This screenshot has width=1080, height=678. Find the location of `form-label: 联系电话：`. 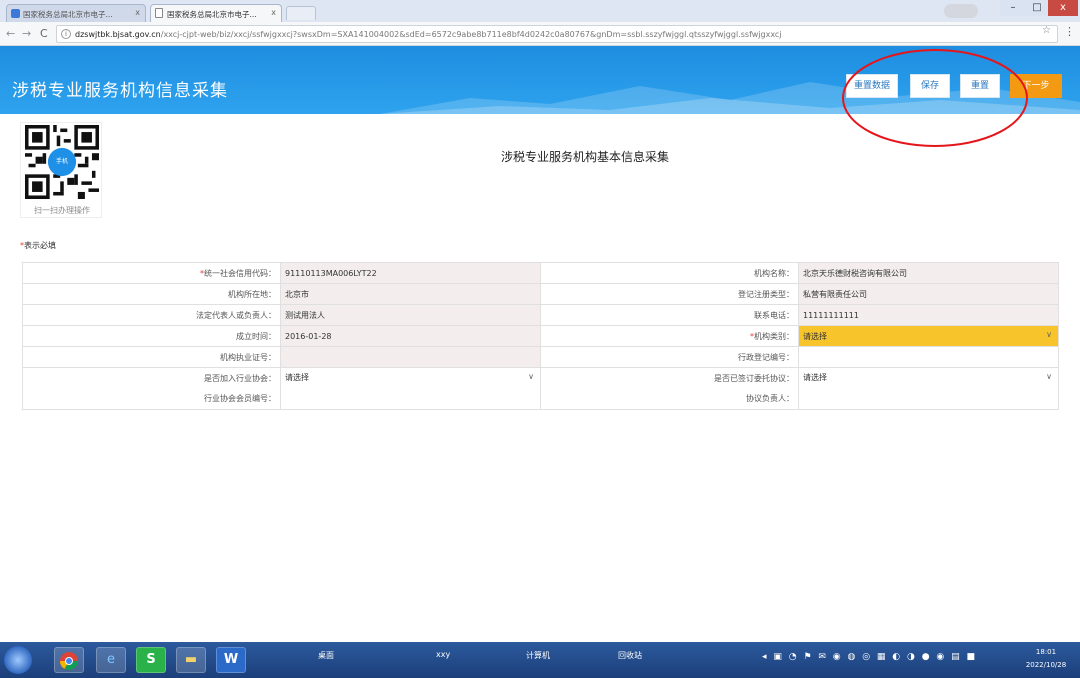

form-label: 联系电话： is located at coordinates (669, 315).